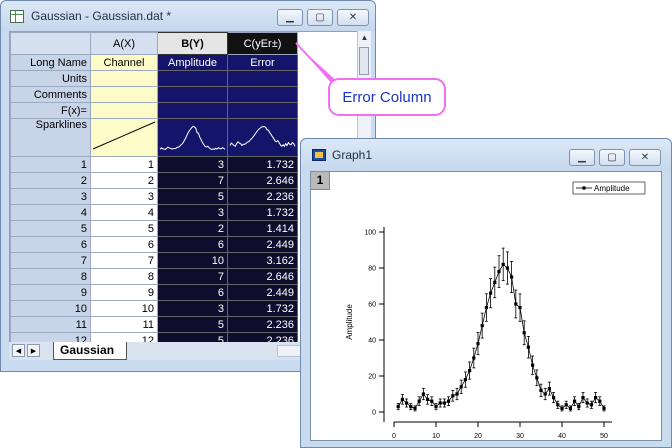 This screenshot has height=448, width=672. What do you see at coordinates (50, 196) in the screenshot?
I see `row-number: 3` at bounding box center [50, 196].